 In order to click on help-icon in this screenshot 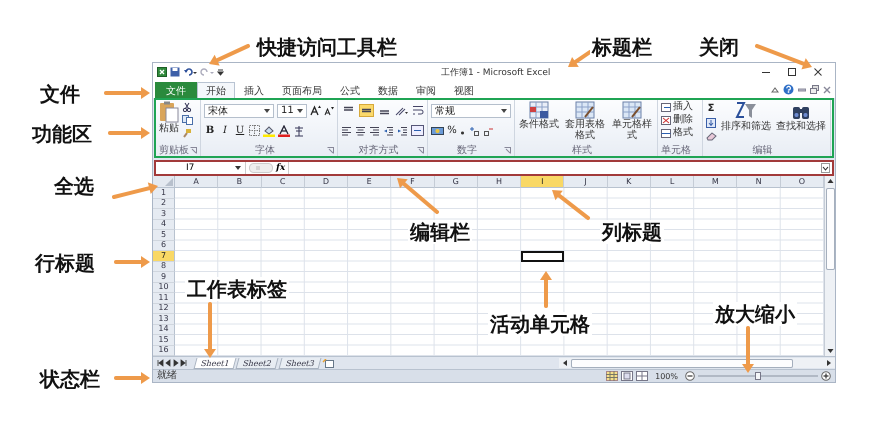, I will do `click(788, 89)`.